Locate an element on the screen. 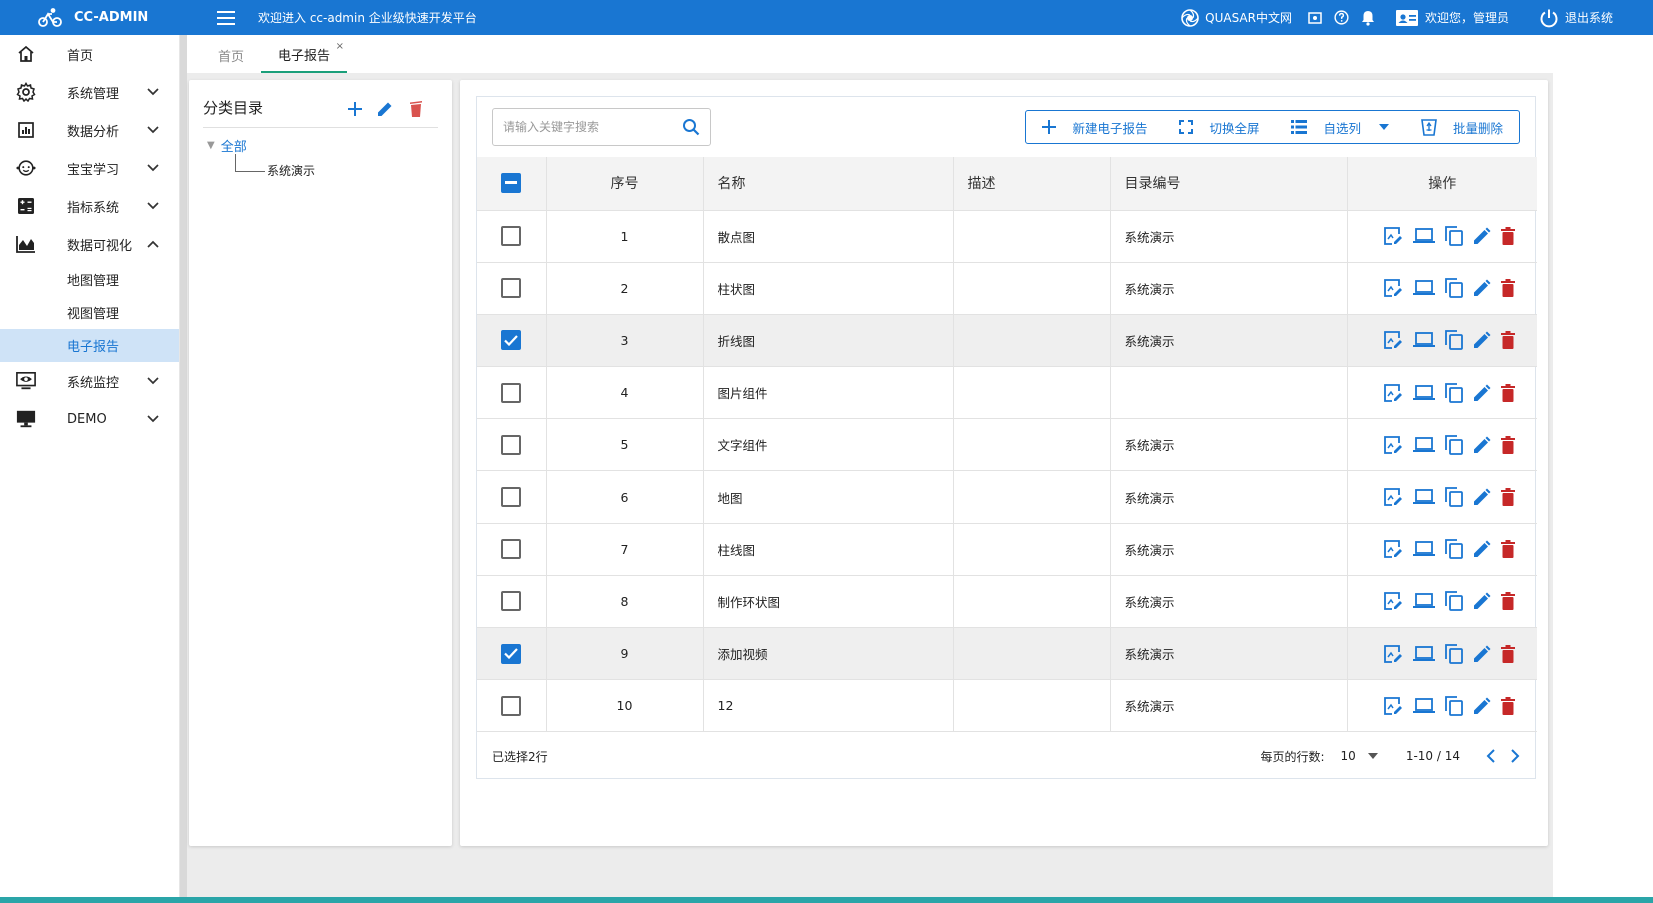  tab-home: 首页 is located at coordinates (231, 55).